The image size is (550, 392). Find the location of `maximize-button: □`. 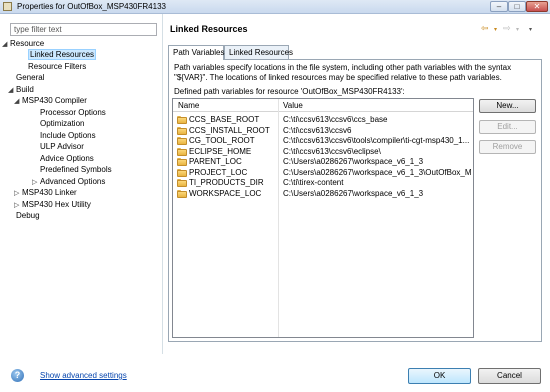

maximize-button: □ is located at coordinates (517, 6).